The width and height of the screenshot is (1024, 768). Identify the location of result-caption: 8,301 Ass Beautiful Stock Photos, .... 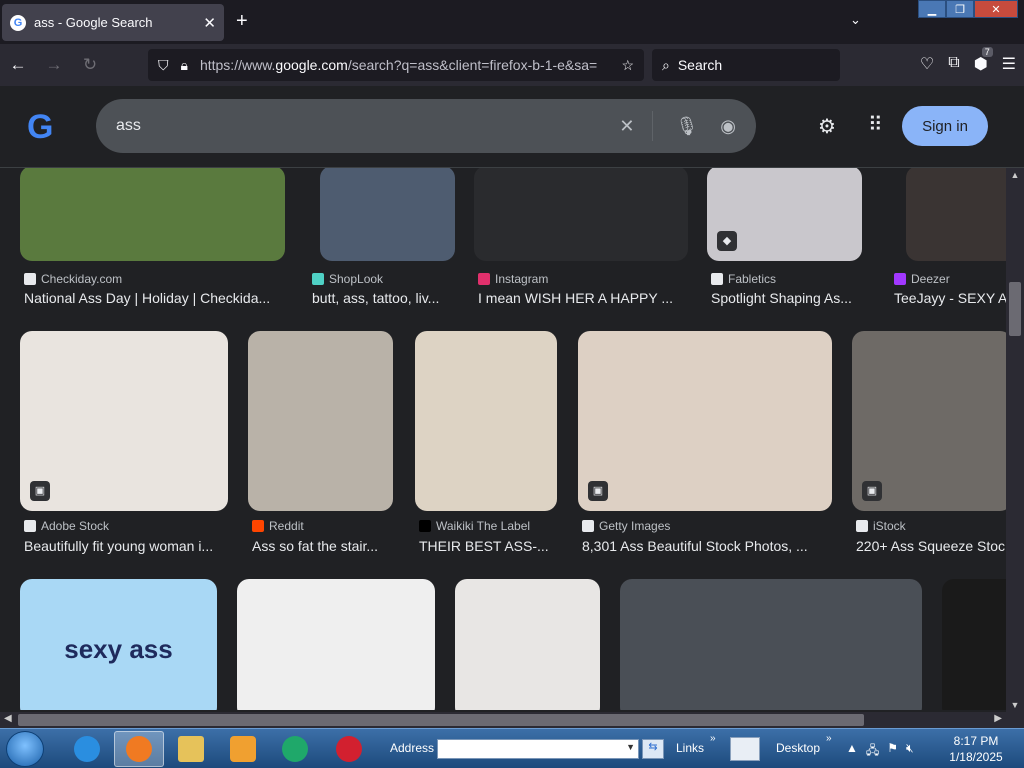
(707, 546).